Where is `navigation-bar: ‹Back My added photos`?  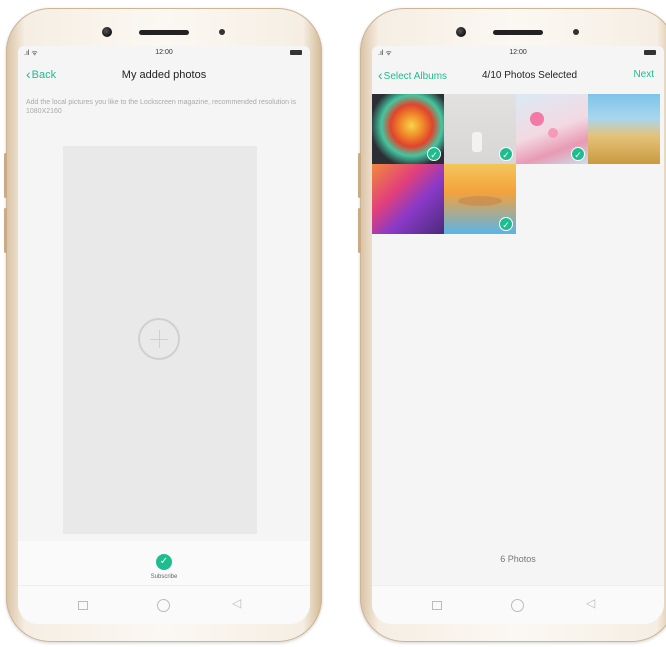 navigation-bar: ‹Back My added photos is located at coordinates (164, 75).